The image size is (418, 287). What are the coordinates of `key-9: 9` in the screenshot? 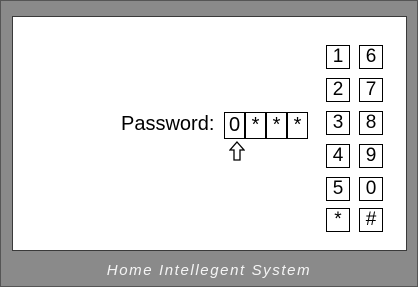 It's located at (371, 156).